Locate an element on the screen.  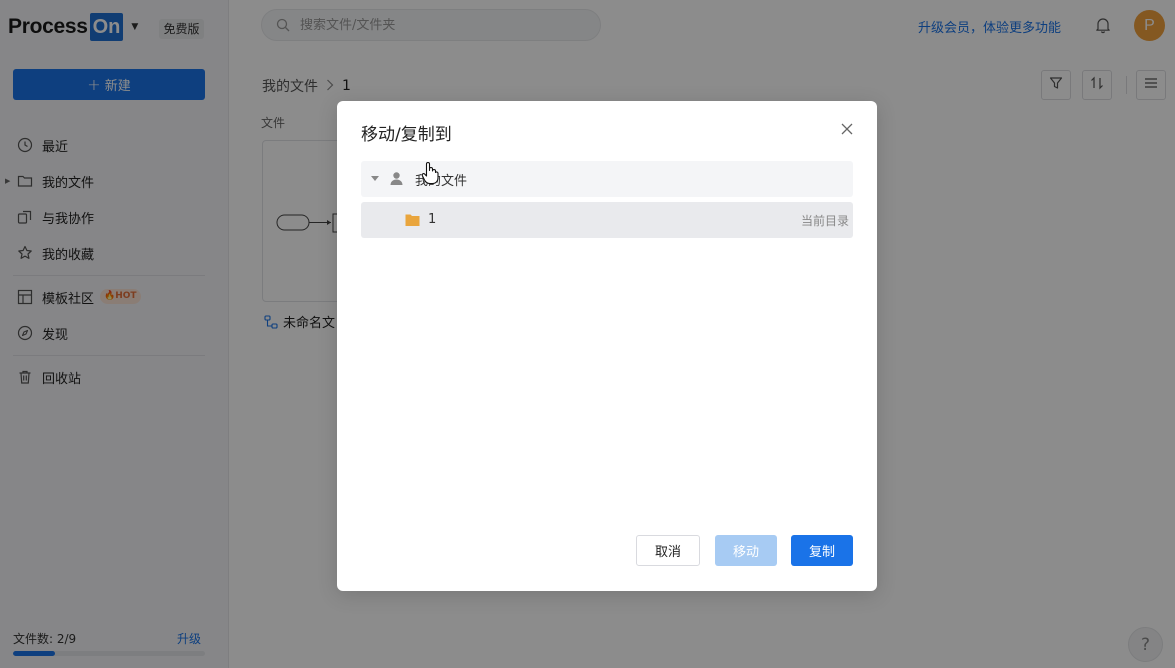
current-directory-tag: 当前目录 is located at coordinates (824, 221).